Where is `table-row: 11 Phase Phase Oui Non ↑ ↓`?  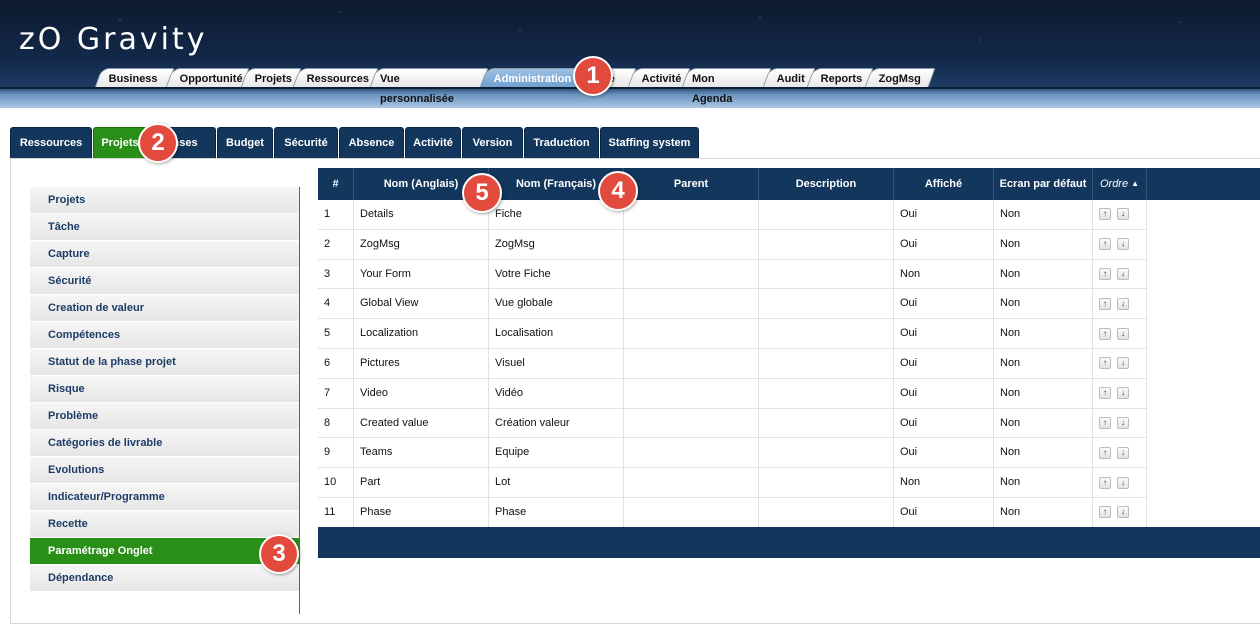
table-row: 11 Phase Phase Oui Non ↑ ↓ is located at coordinates (732, 512).